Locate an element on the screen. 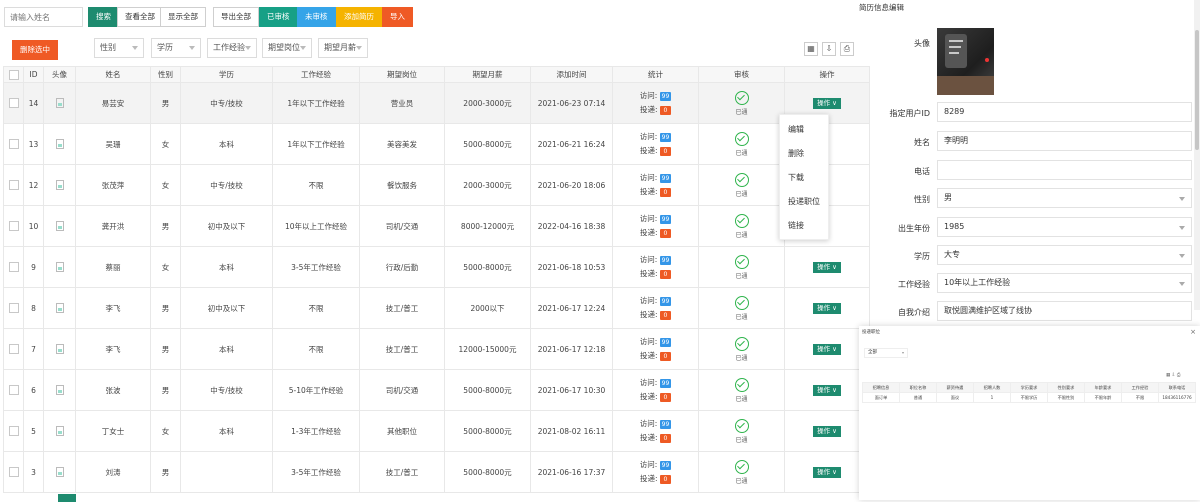 Image resolution: width=1200 pixels, height=502 pixels. view-all-button: 查看全部 is located at coordinates (140, 17).